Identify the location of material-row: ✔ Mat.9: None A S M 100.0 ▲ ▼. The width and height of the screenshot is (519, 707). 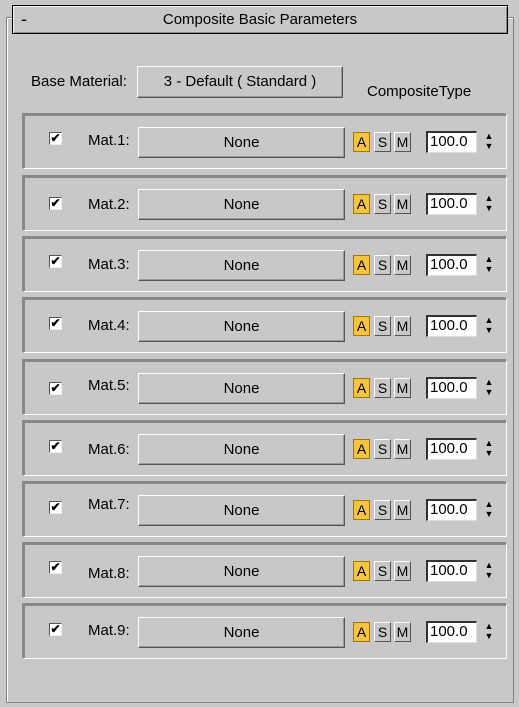
(265, 631).